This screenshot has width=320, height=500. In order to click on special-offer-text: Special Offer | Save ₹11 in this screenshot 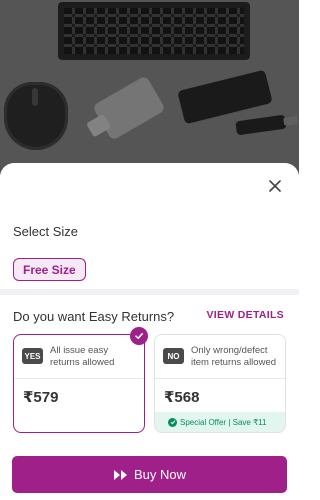, I will do `click(223, 422)`.